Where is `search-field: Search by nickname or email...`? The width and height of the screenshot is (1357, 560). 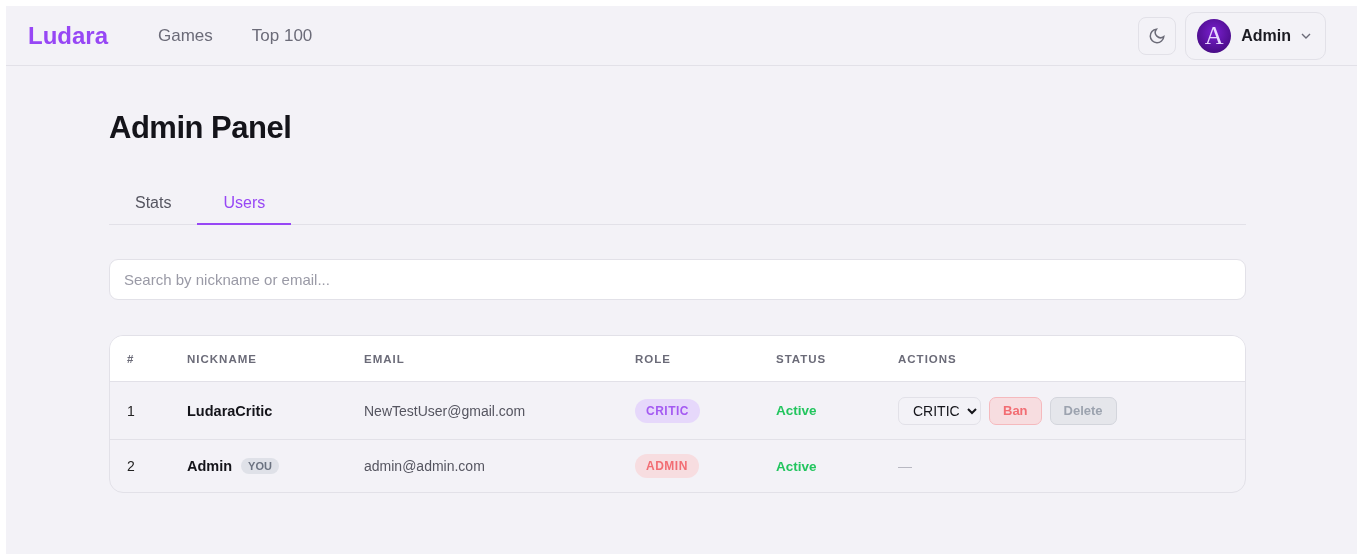 search-field: Search by nickname or email... is located at coordinates (677, 279).